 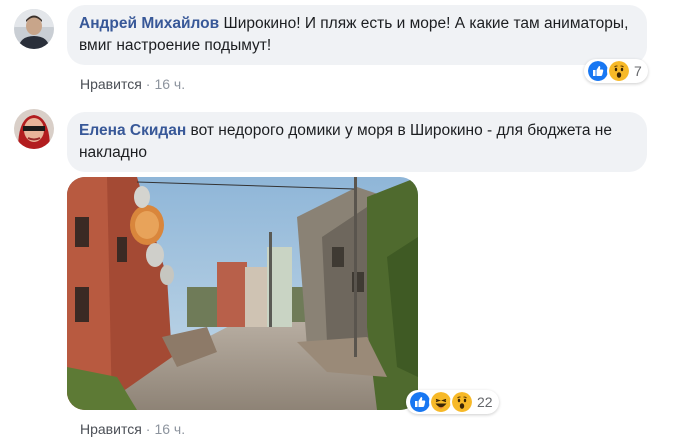 What do you see at coordinates (638, 71) in the screenshot?
I see `reaction-count: 7` at bounding box center [638, 71].